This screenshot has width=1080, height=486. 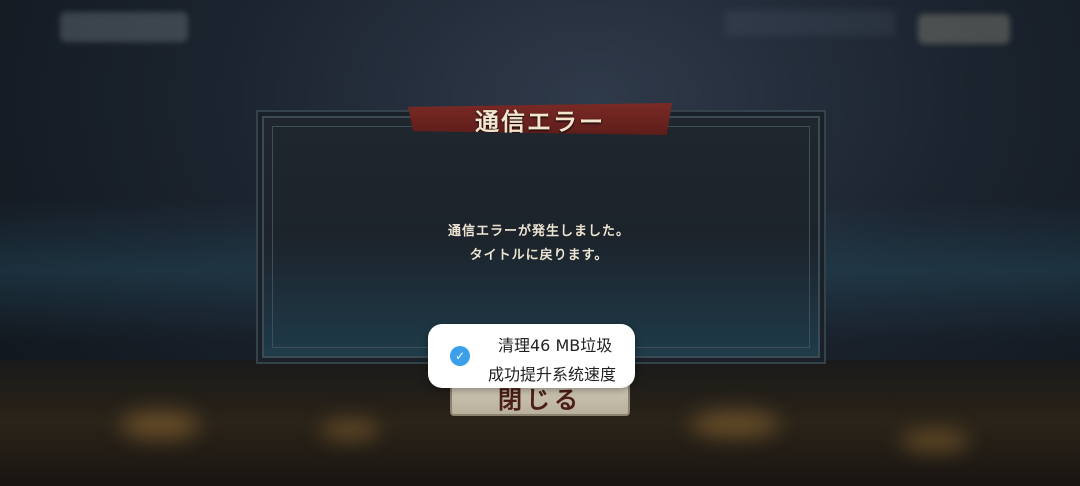 What do you see at coordinates (539, 244) in the screenshot?
I see `dialog-message: 通信エラーが発生しました。 タイトルに戻ります。` at bounding box center [539, 244].